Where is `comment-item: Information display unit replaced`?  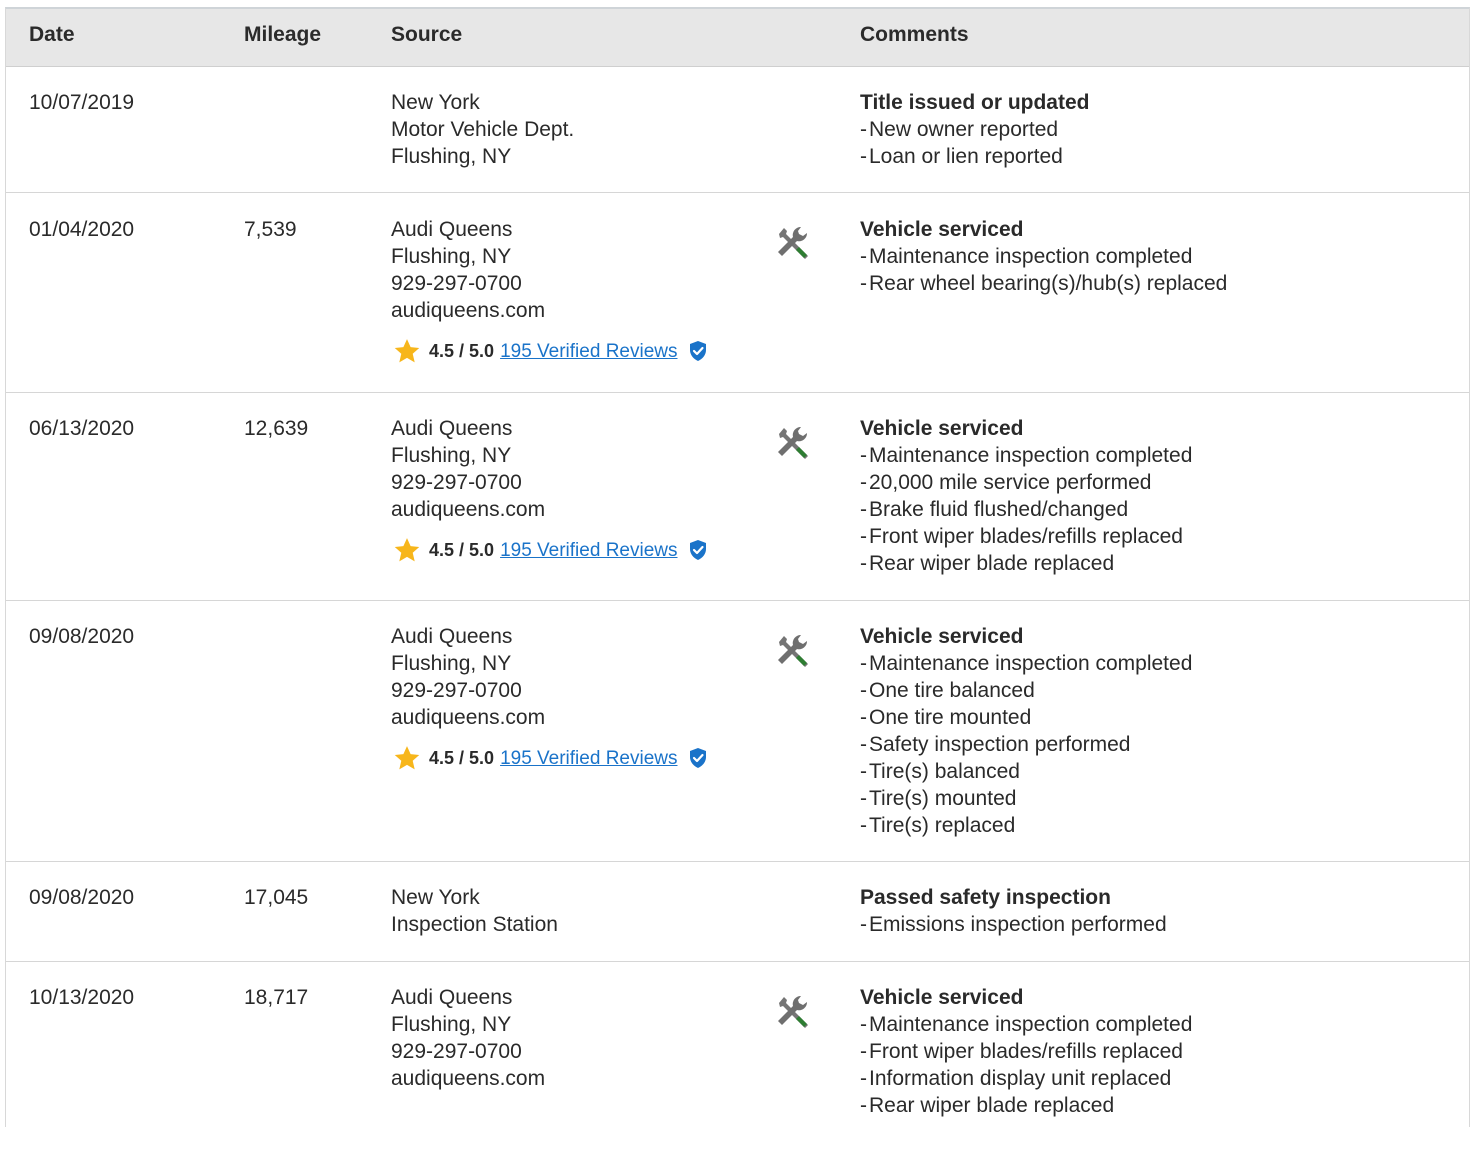 comment-item: Information display unit replaced is located at coordinates (1026, 1078).